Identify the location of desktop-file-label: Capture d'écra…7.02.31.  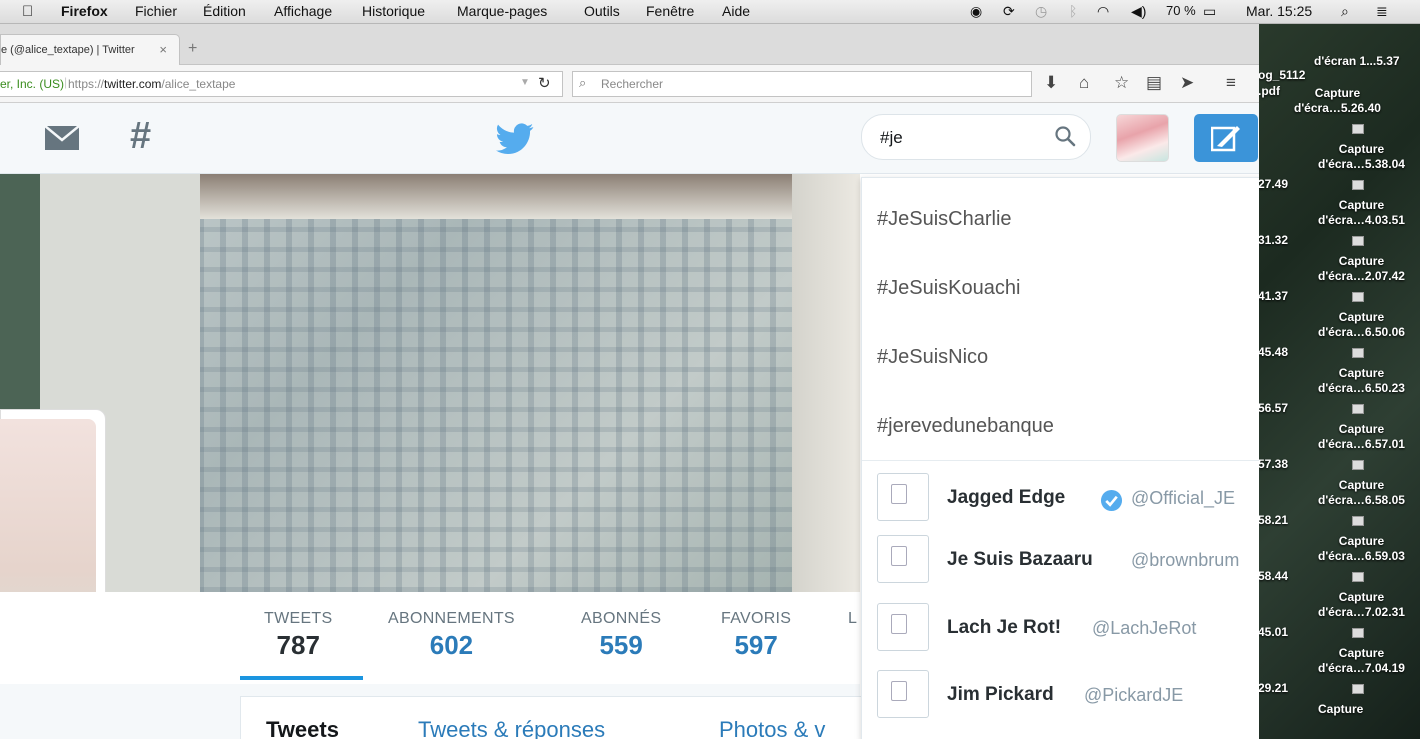
(1361, 605).